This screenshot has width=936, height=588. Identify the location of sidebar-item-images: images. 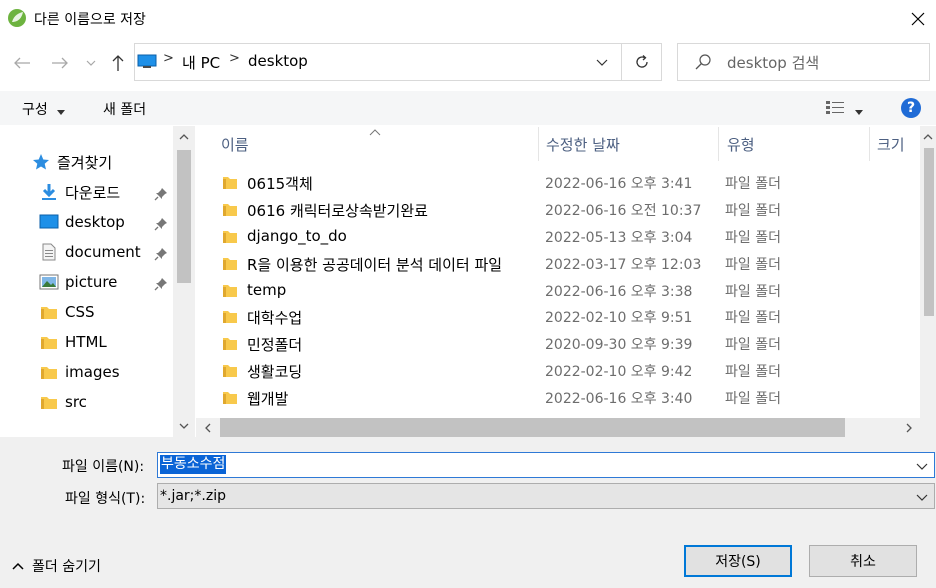
(79, 372).